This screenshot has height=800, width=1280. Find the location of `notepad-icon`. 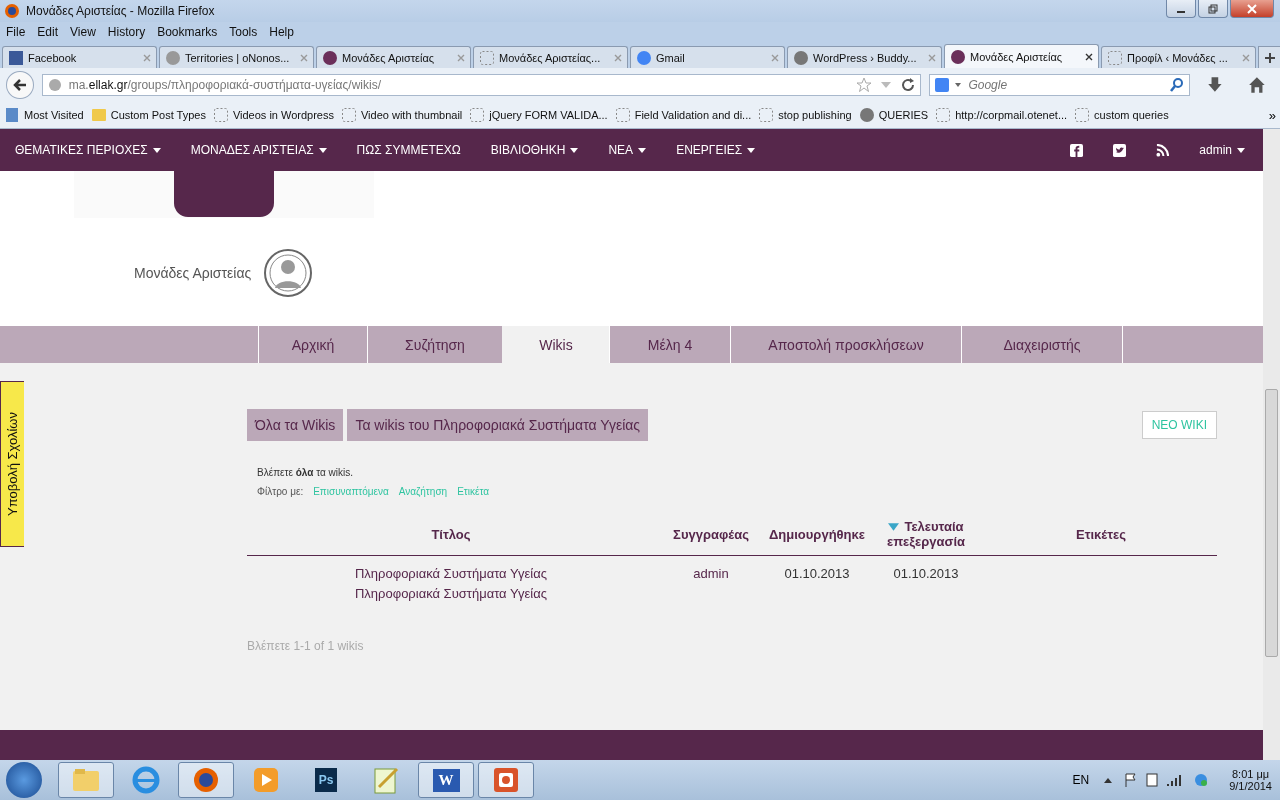

notepad-icon is located at coordinates (386, 780).